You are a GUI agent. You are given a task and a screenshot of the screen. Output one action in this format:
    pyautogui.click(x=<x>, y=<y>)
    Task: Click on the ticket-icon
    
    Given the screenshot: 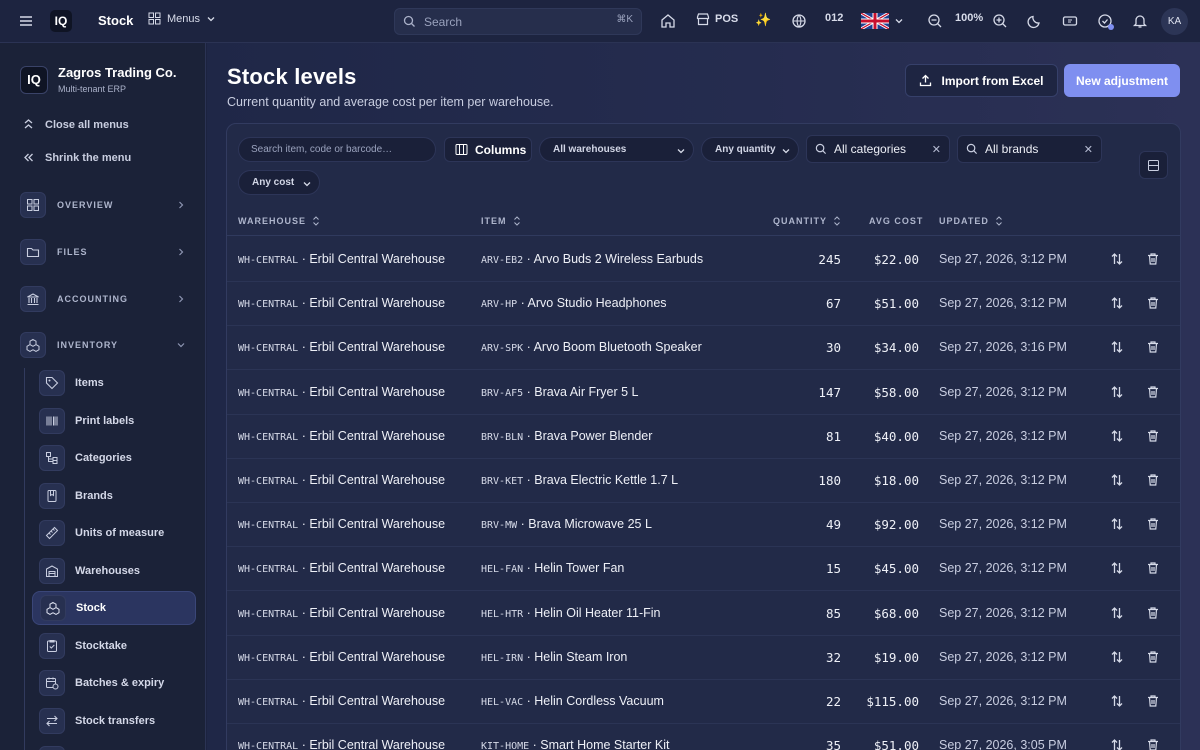 What is the action you would take?
    pyautogui.click(x=1070, y=21)
    